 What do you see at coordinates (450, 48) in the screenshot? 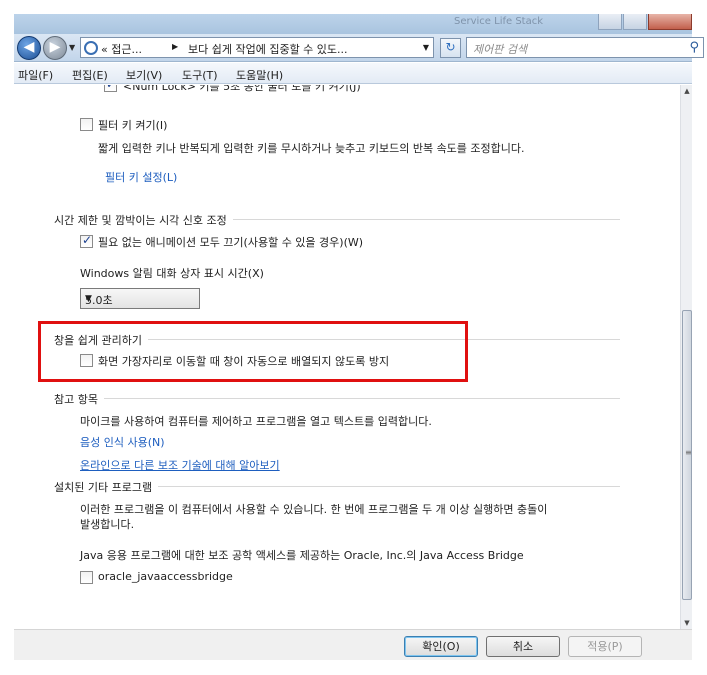
I see `refresh-icon: ↻` at bounding box center [450, 48].